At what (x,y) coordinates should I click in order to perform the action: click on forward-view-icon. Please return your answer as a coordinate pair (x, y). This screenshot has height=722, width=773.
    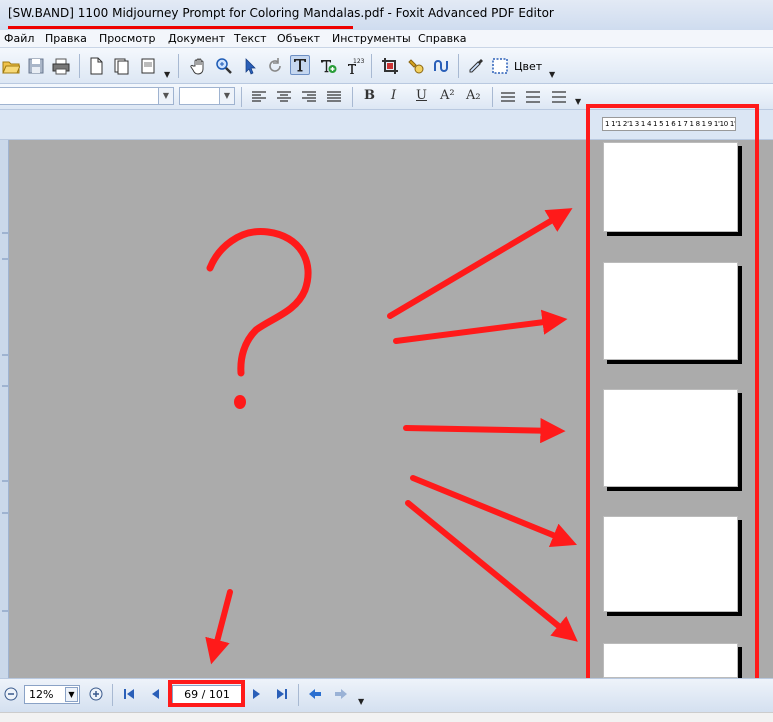
    Looking at the image, I should click on (341, 694).